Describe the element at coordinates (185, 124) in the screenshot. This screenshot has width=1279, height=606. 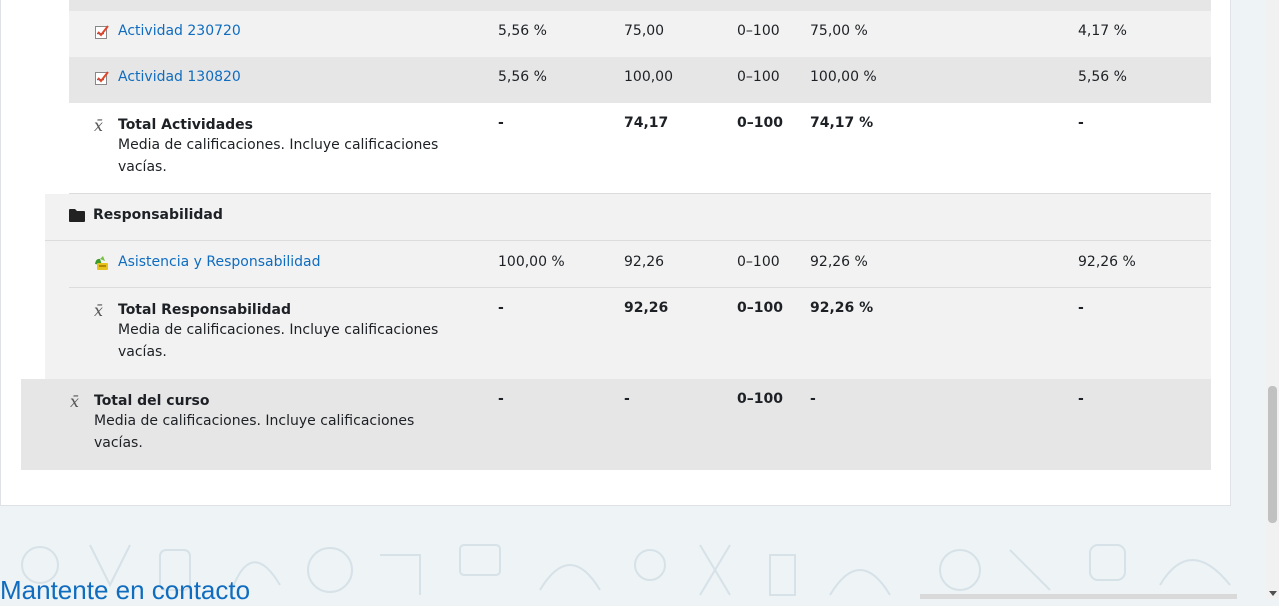
I see `total-label: Total Actividades` at that location.